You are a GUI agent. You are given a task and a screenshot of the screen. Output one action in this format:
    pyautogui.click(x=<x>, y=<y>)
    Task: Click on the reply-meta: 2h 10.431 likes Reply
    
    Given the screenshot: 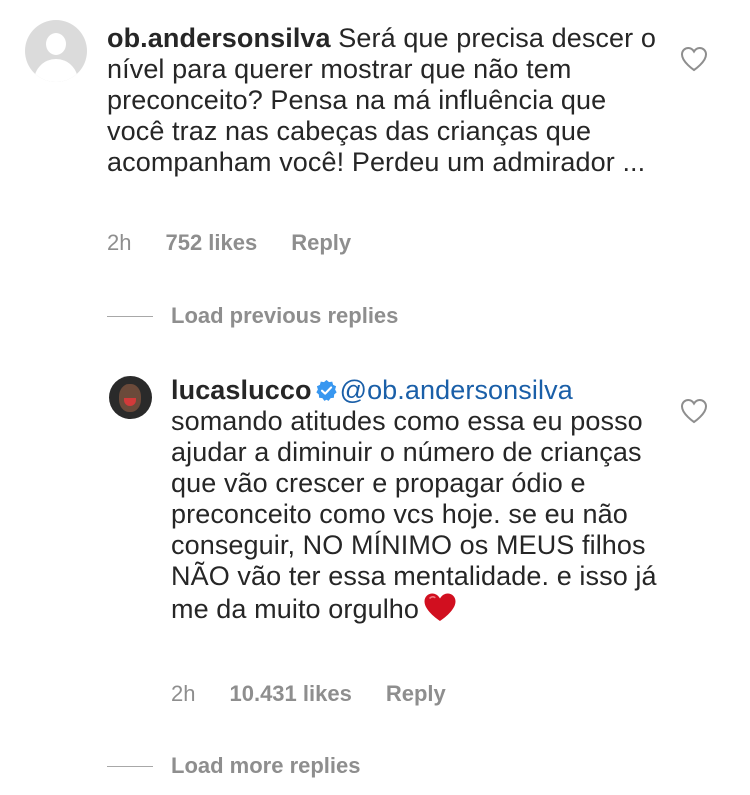 What is the action you would take?
    pyautogui.click(x=308, y=694)
    